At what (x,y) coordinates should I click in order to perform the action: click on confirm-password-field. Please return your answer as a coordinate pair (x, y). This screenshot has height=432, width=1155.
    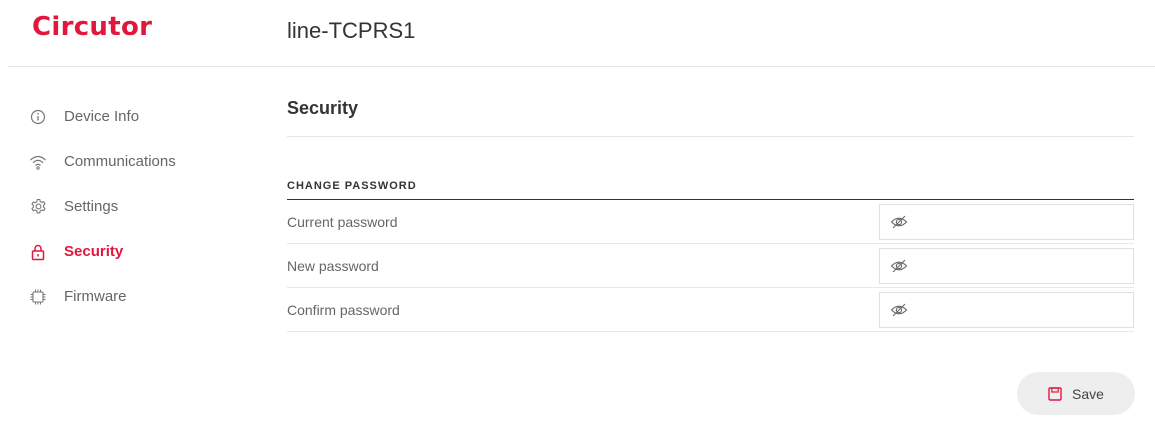
    Looking at the image, I should click on (1006, 309).